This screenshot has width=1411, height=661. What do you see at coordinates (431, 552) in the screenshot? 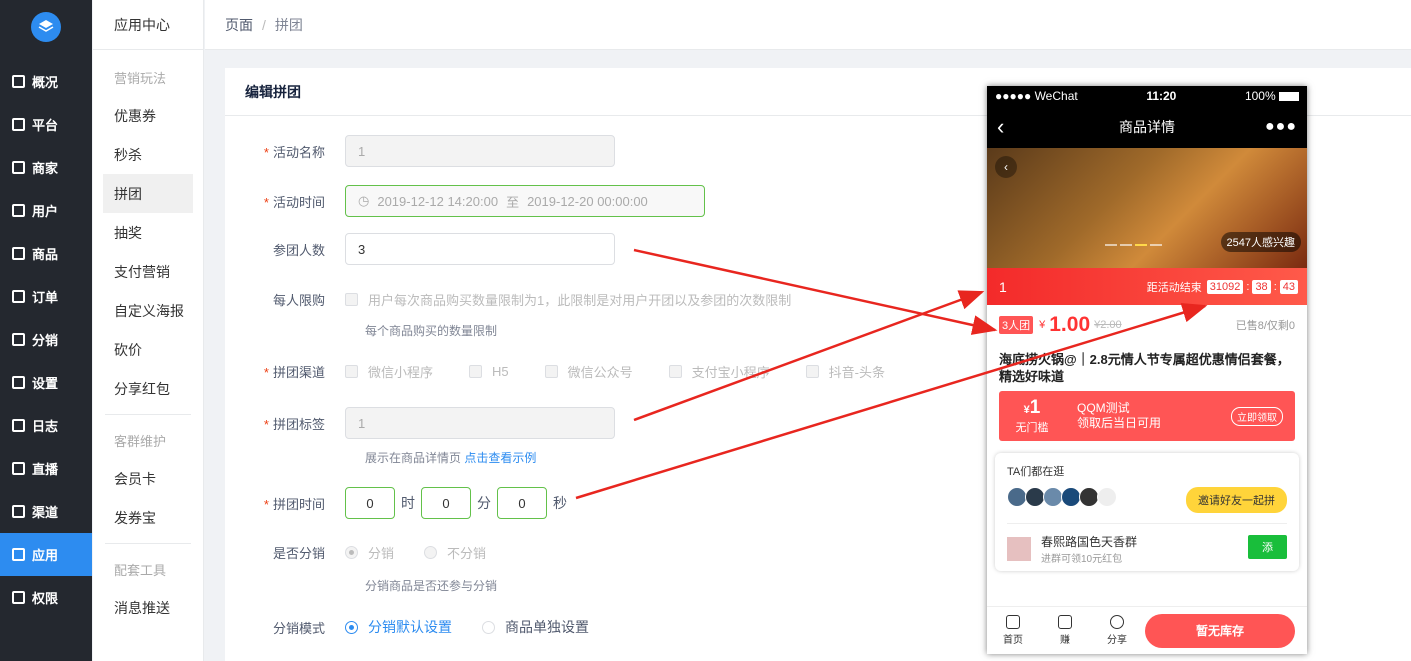
I see `radio-distribution-no` at bounding box center [431, 552].